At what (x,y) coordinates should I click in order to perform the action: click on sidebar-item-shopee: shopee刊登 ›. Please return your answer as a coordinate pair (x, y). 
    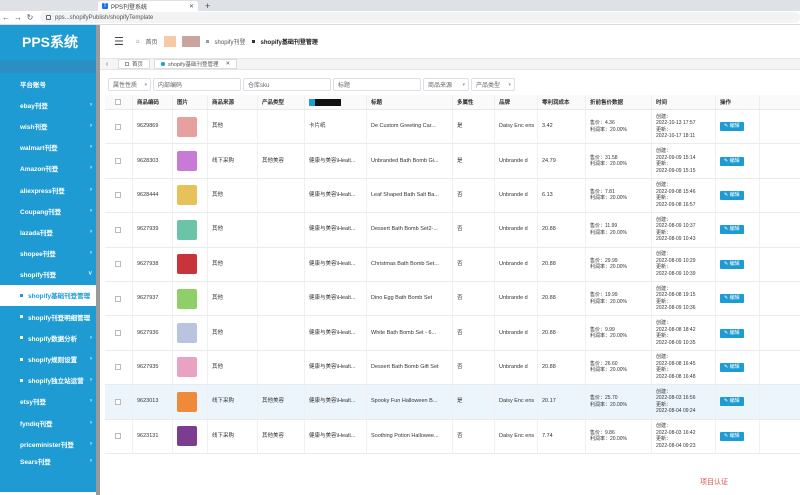
    Looking at the image, I should click on (50, 253).